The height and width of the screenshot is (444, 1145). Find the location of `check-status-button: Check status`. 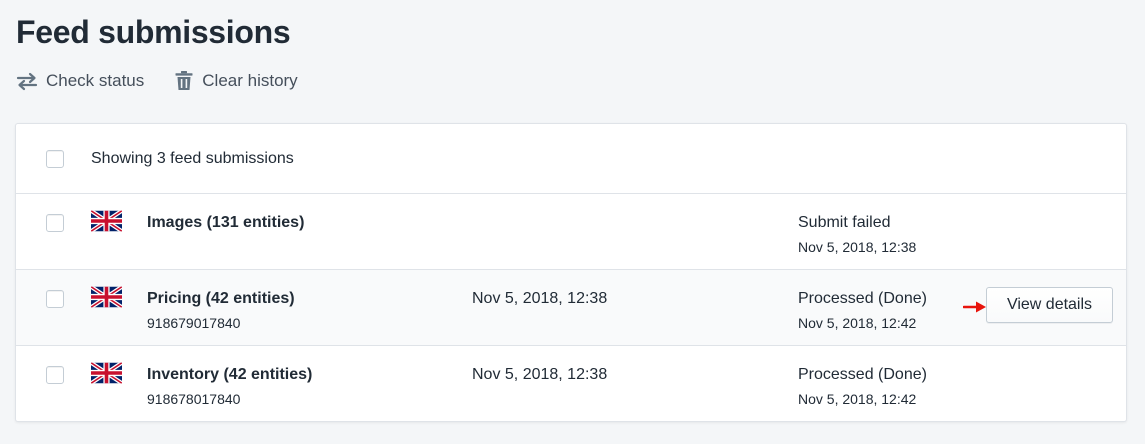

check-status-button: Check status is located at coordinates (80, 81).